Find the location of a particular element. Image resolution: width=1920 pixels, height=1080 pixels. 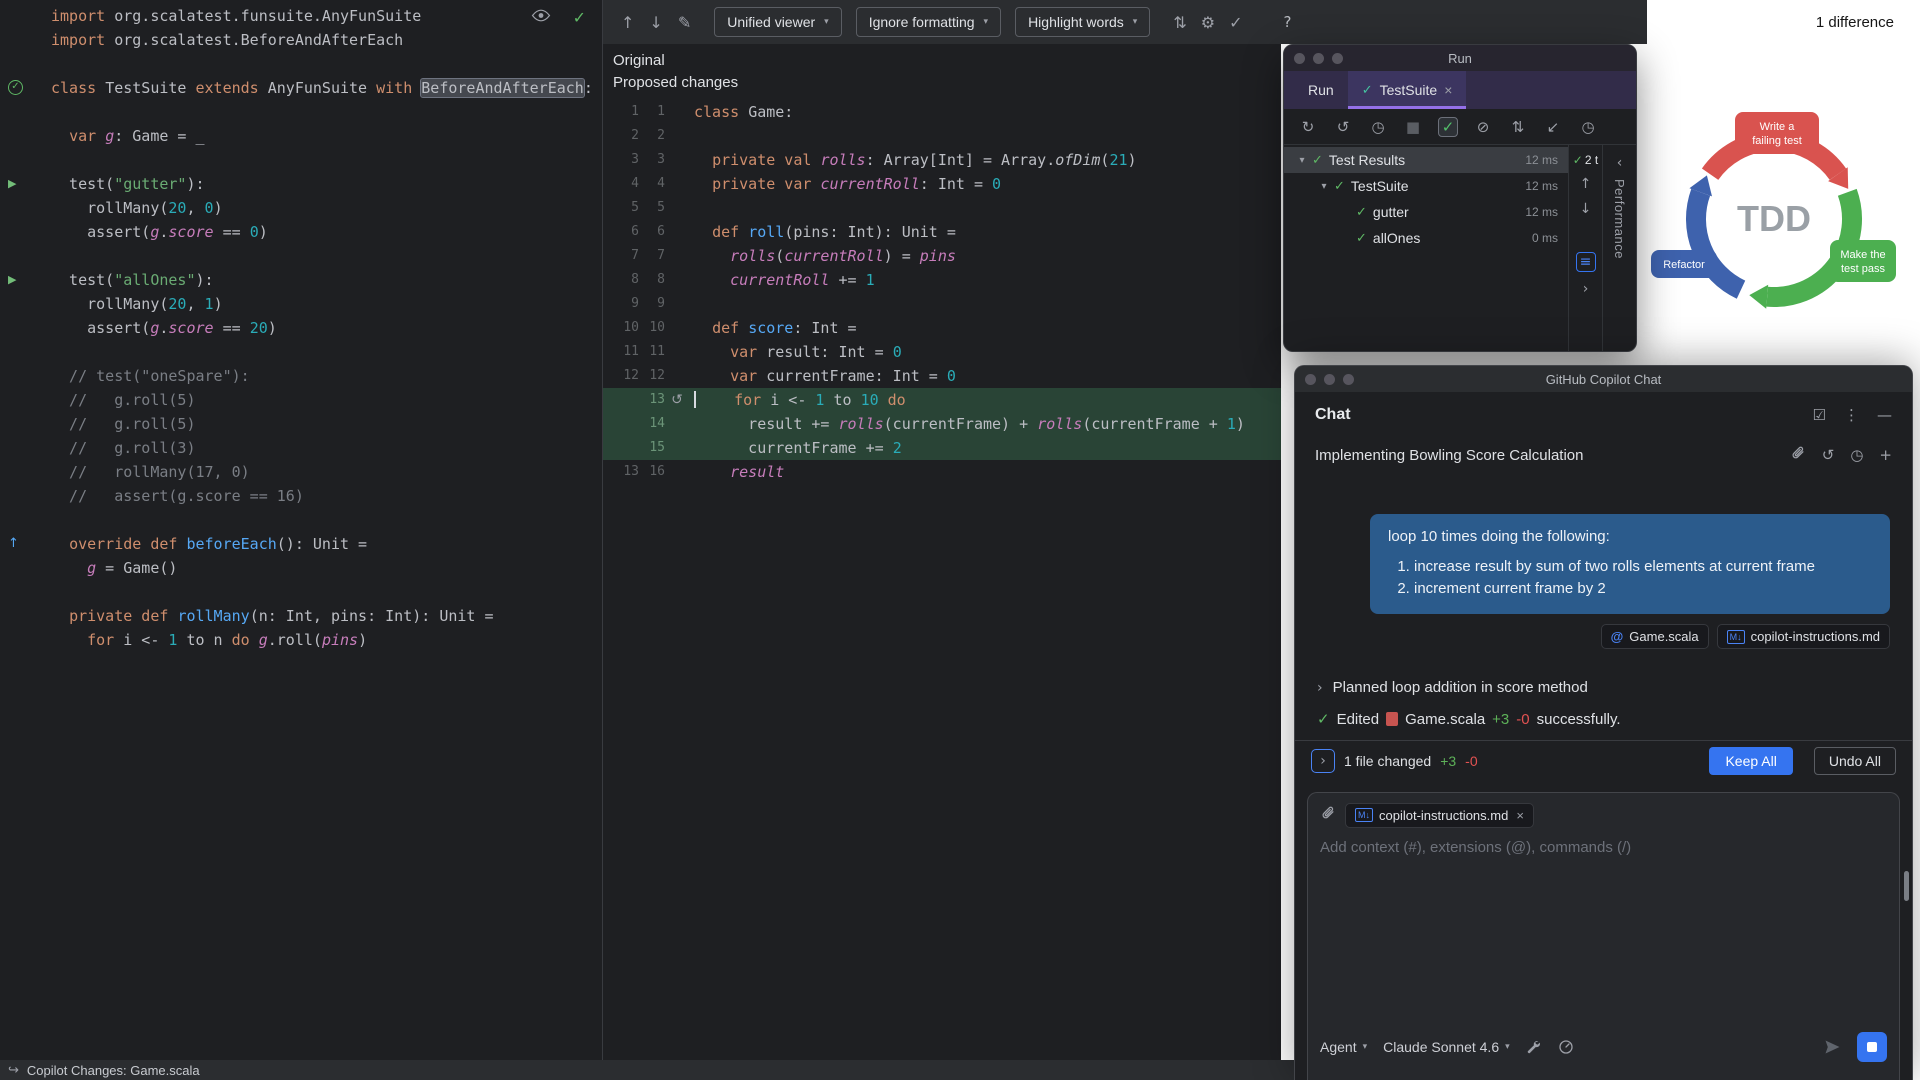

edited-file-link: Game.scala is located at coordinates (1445, 719).